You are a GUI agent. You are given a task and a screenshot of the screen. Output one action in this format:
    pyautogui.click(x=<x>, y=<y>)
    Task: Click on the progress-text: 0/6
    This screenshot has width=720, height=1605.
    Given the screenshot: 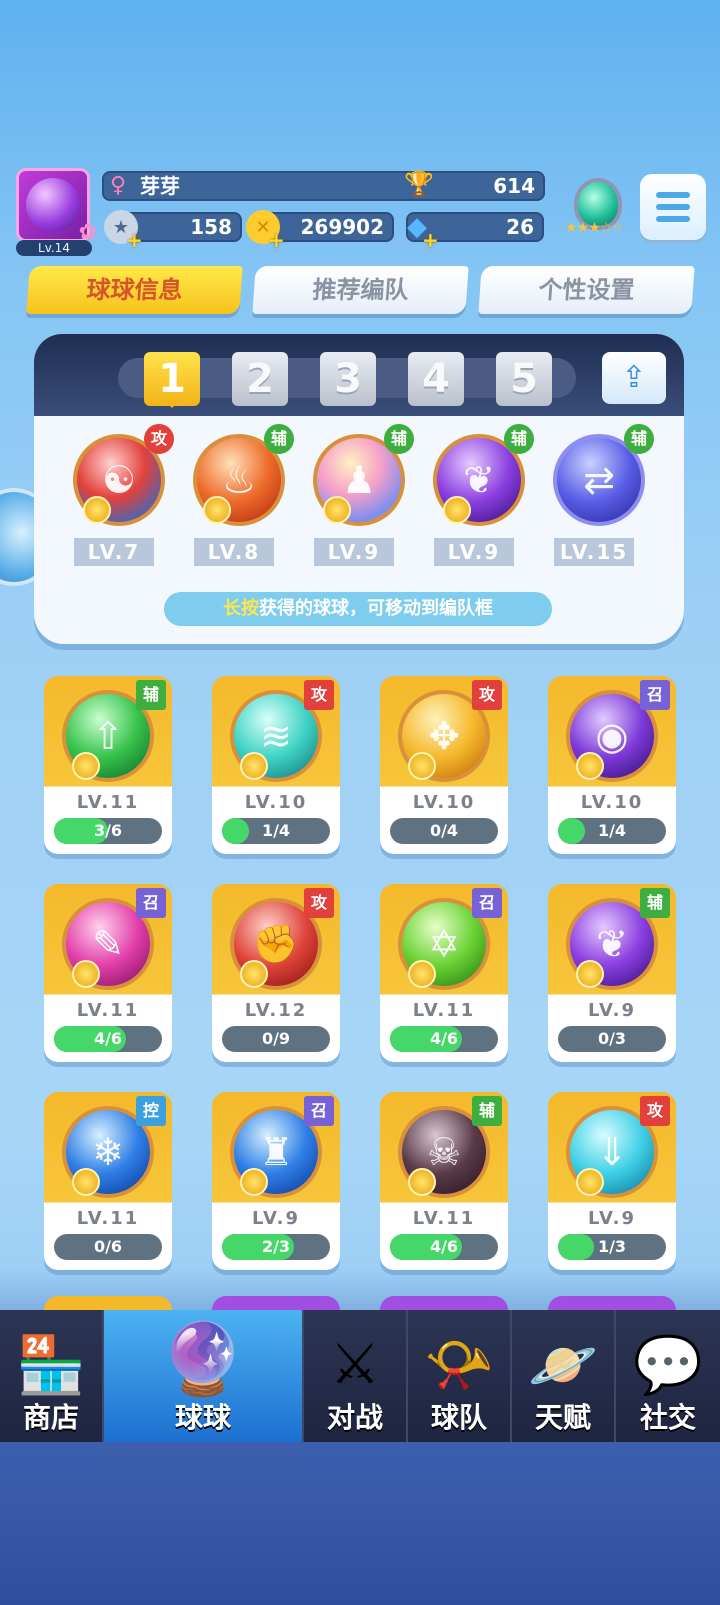 What is the action you would take?
    pyautogui.click(x=108, y=1246)
    